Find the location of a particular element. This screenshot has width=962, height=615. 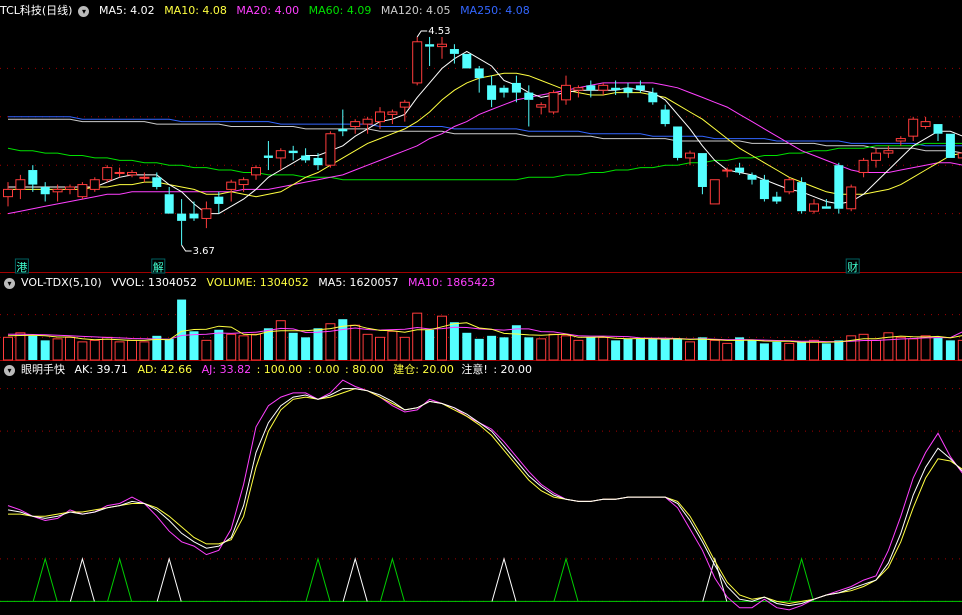

level-80-label: : 80.00 is located at coordinates (364, 369).